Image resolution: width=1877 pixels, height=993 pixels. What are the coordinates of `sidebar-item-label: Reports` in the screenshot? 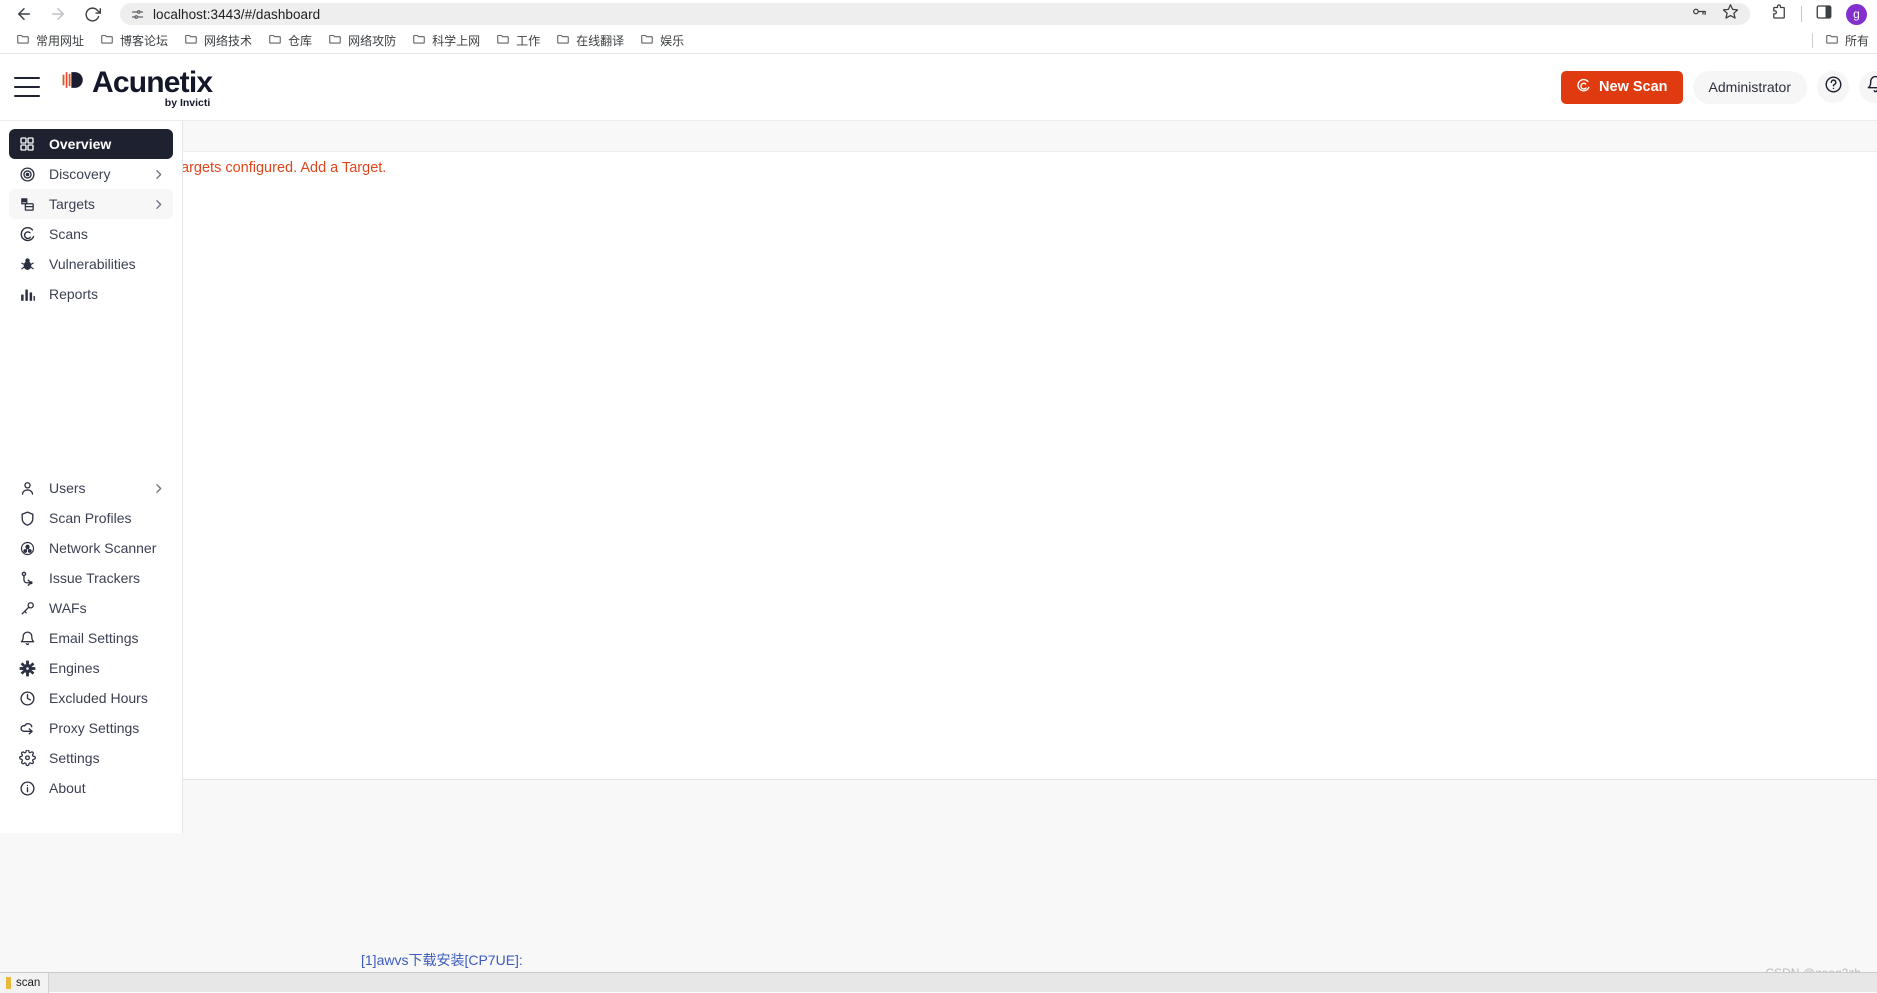 It's located at (73, 294).